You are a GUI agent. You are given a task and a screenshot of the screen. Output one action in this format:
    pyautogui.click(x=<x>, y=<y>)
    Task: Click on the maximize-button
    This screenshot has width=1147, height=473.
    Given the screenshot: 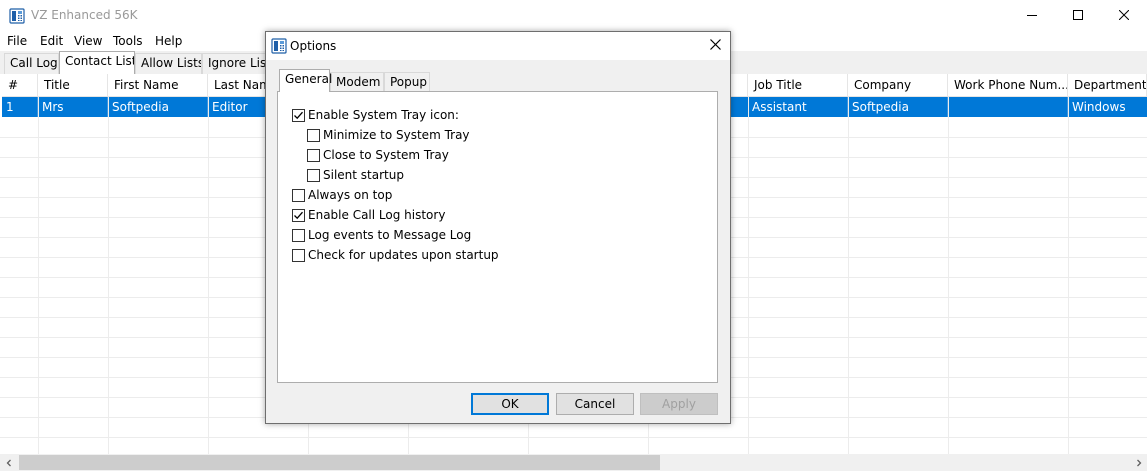 What is the action you would take?
    pyautogui.click(x=1078, y=15)
    